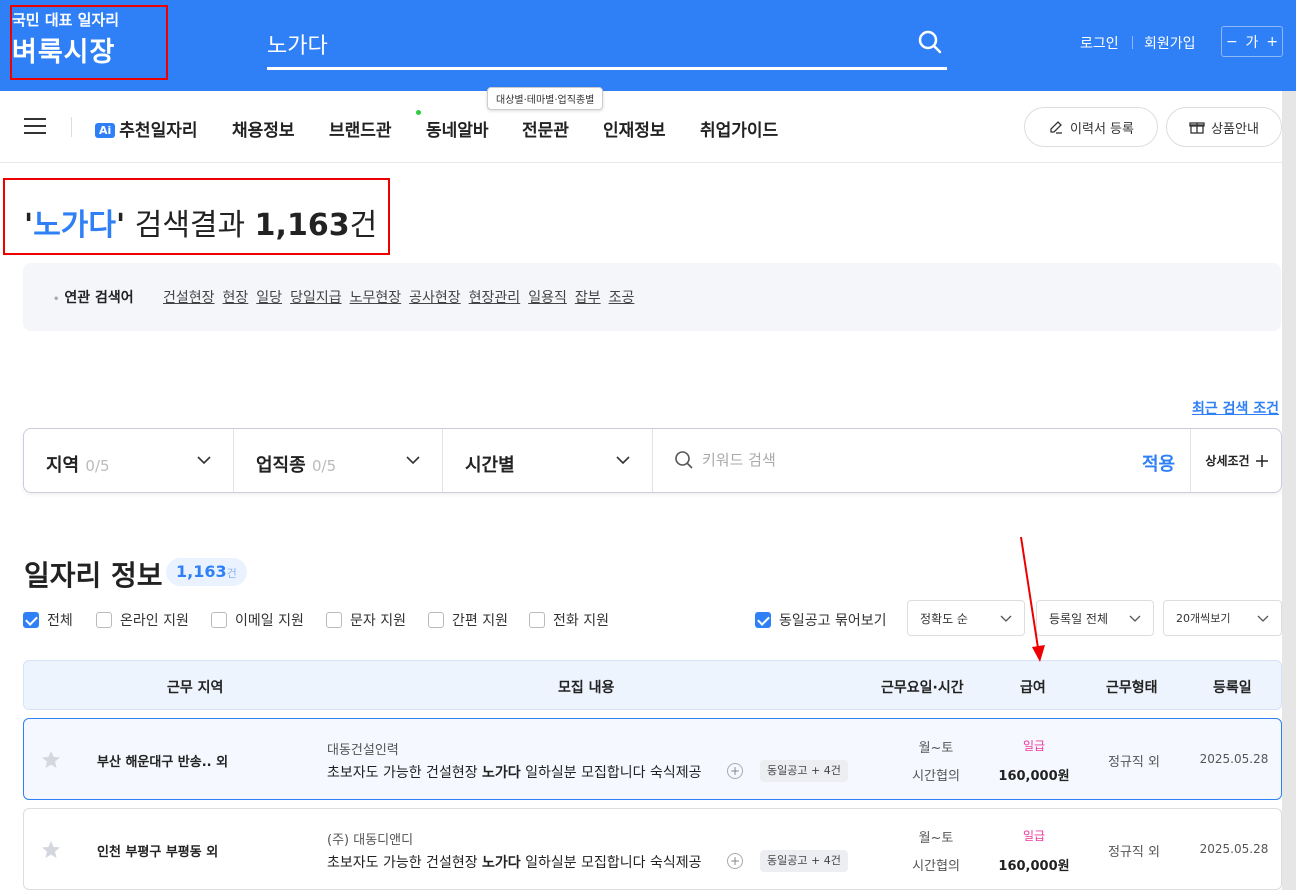 The image size is (1296, 890). What do you see at coordinates (363, 748) in the screenshot?
I see `company-name: 대동건설인력` at bounding box center [363, 748].